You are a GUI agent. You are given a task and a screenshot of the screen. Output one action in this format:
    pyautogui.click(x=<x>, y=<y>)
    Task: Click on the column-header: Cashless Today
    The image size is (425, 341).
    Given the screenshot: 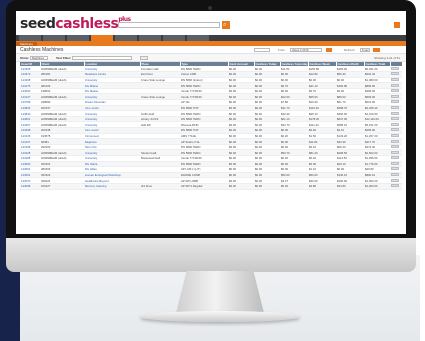 What is the action you would take?
    pyautogui.click(x=267, y=64)
    